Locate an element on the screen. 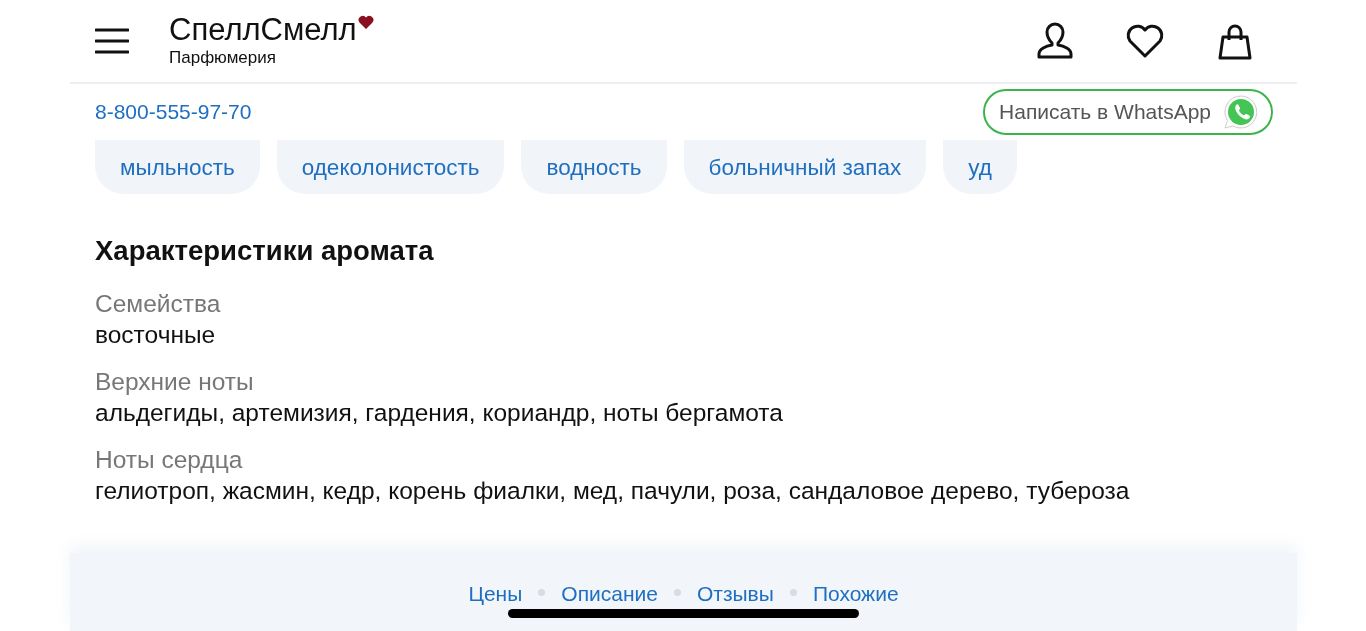  field-value: гелиотроп, жасмин, кедр, корень фиалки, мед, пачули, роза, сандаловое дерево, тубероза is located at coordinates (613, 491).